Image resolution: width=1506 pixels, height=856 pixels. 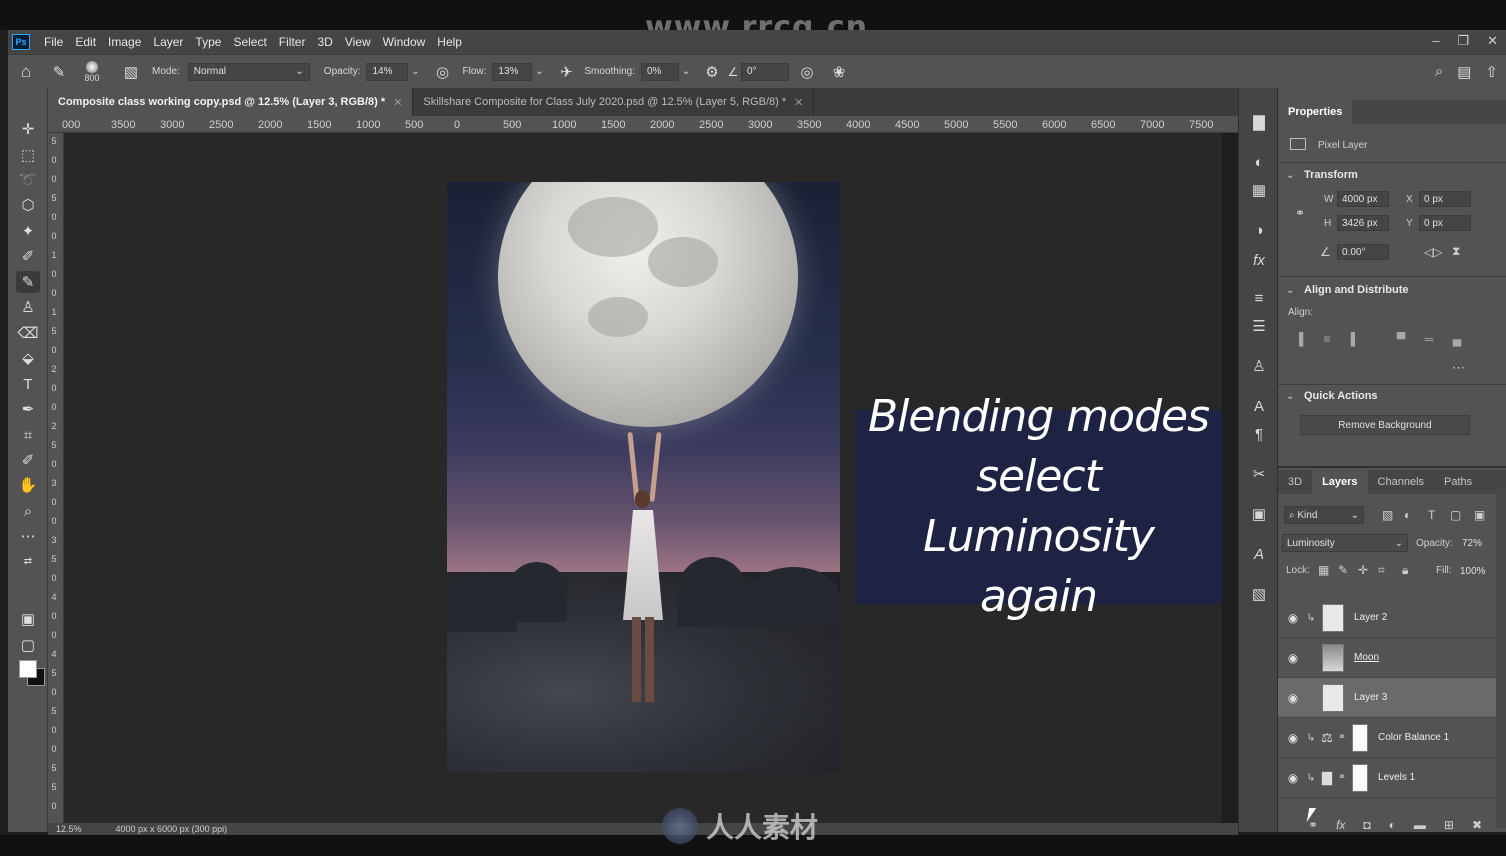 What do you see at coordinates (1363, 570) in the screenshot?
I see `lock-position-icon: ✛` at bounding box center [1363, 570].